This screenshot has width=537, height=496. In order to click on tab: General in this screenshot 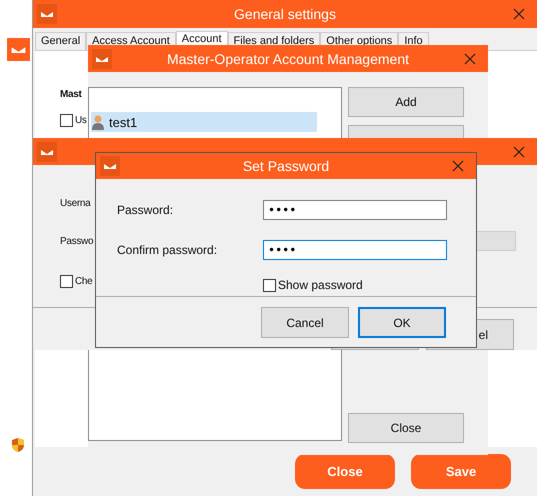, I will do `click(60, 42)`.